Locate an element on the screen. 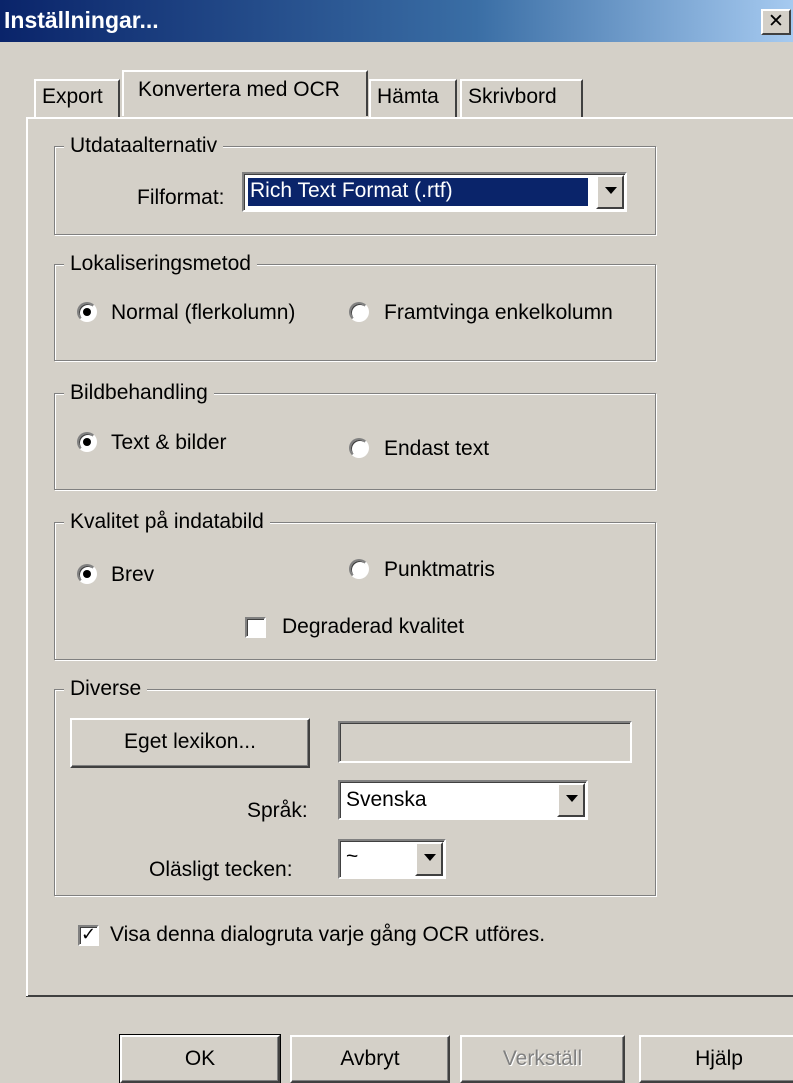 The width and height of the screenshot is (793, 1083). cancel-button: Avbryt is located at coordinates (370, 1059).